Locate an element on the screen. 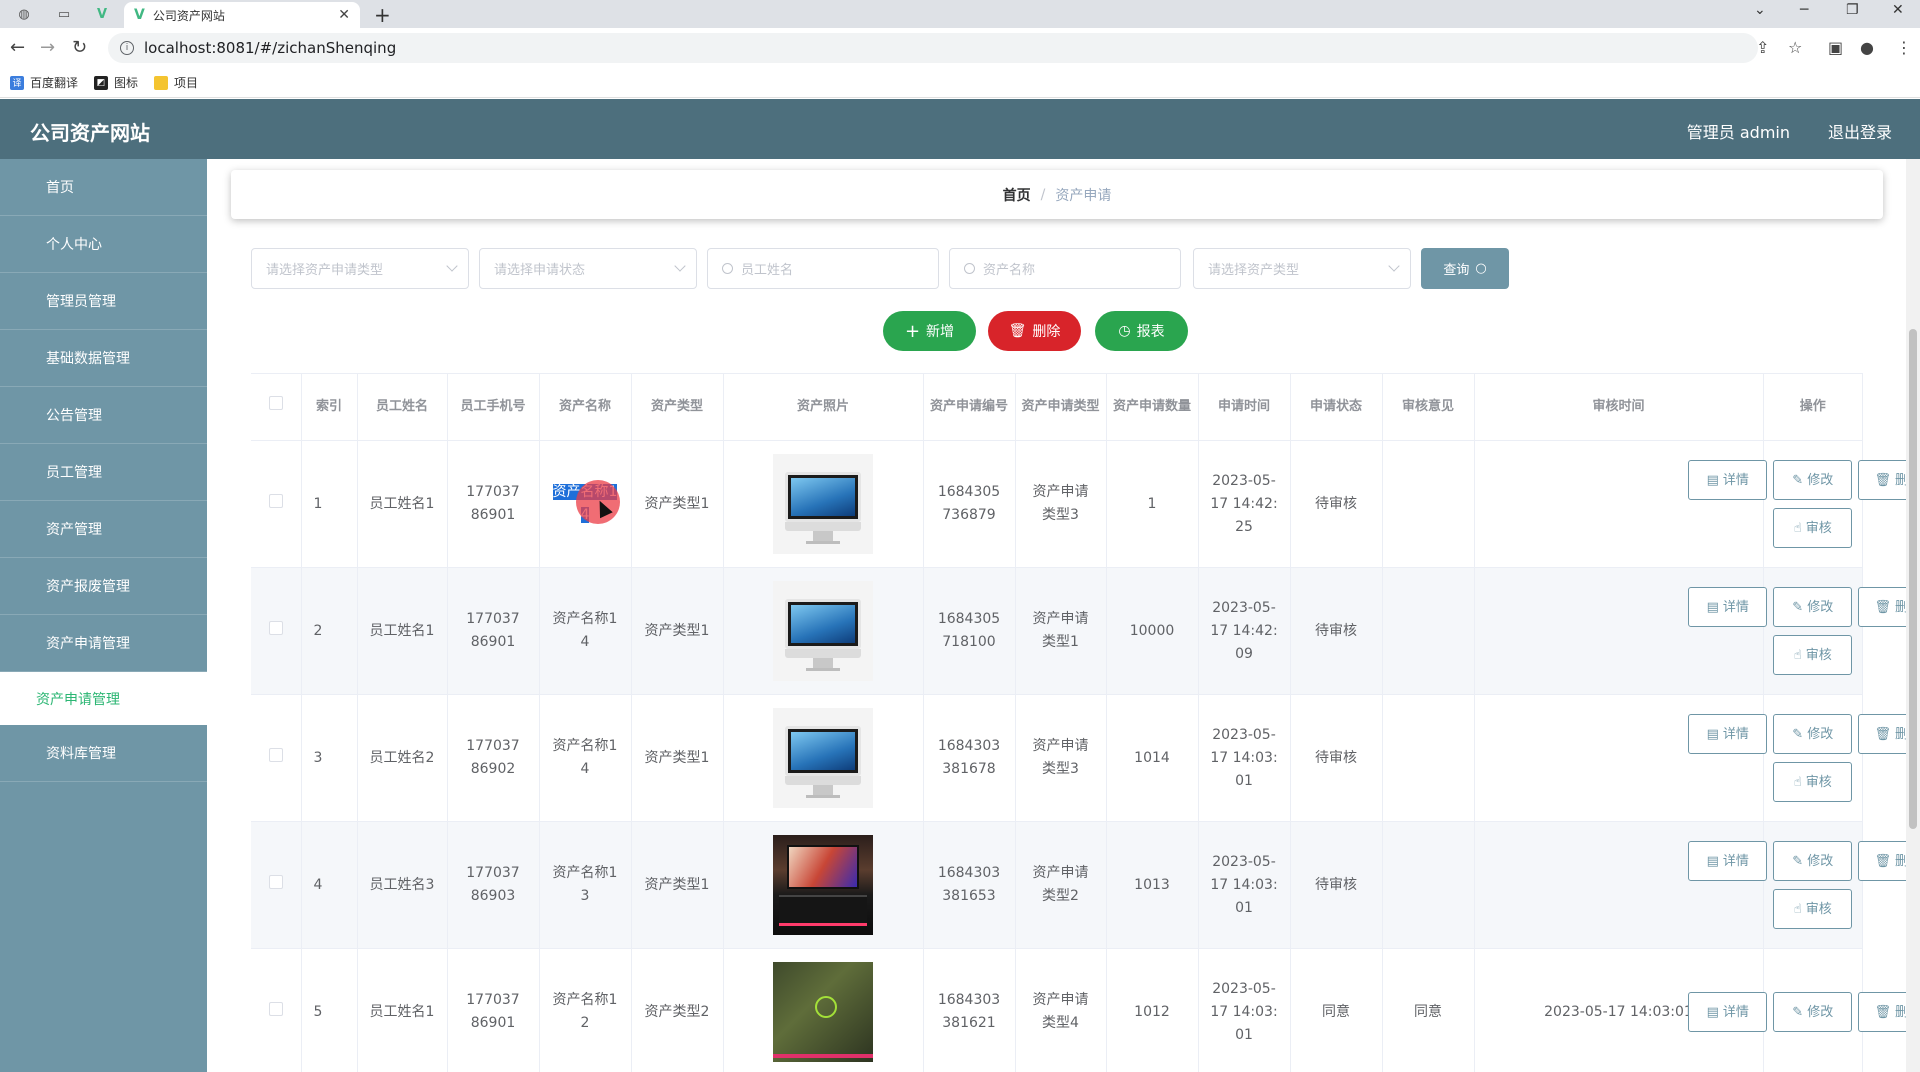  cell-status: 待审核 is located at coordinates (1336, 758).